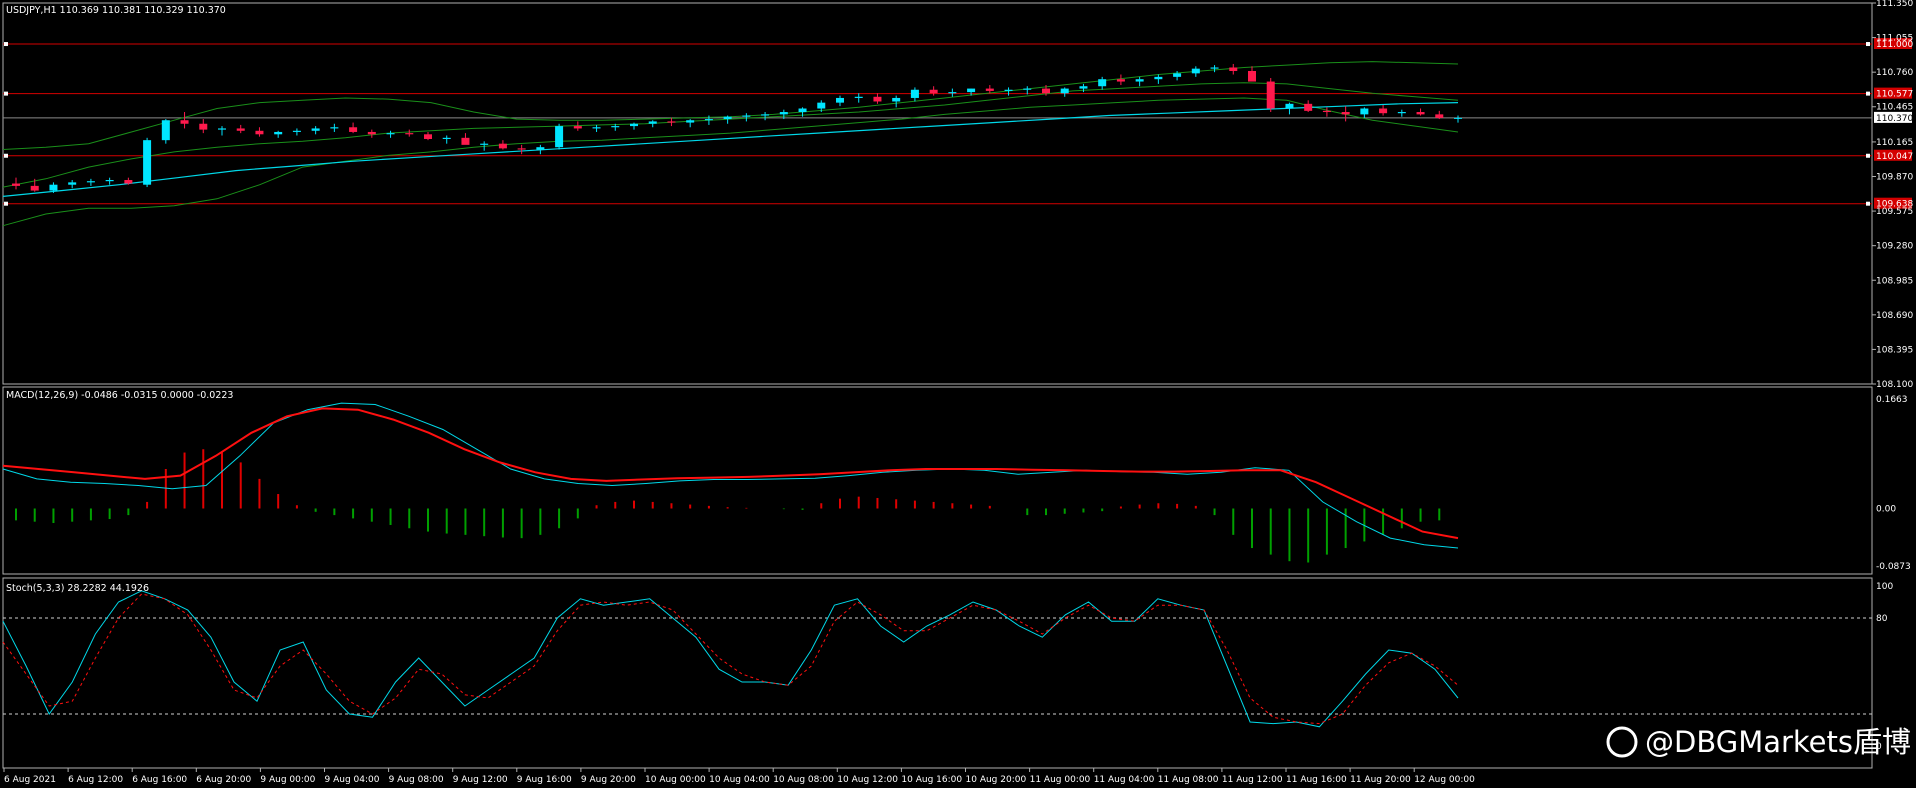 The width and height of the screenshot is (1916, 788). I want to click on x-tick-label: 12 Aug 00:00, so click(1444, 780).